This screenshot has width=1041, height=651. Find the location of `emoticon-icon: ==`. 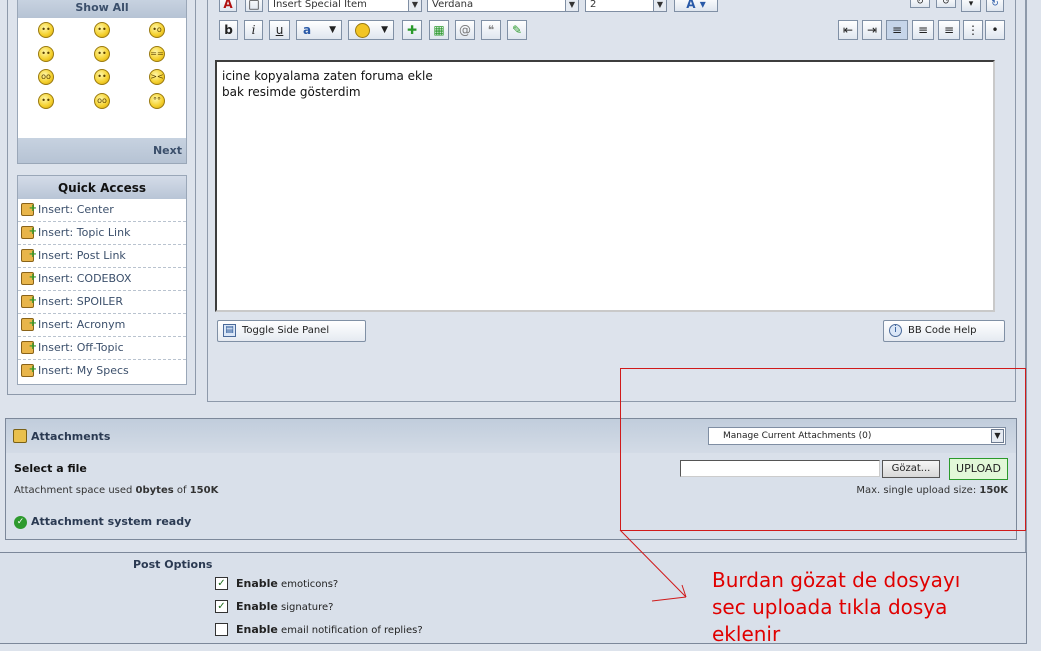

emoticon-icon: == is located at coordinates (157, 54).